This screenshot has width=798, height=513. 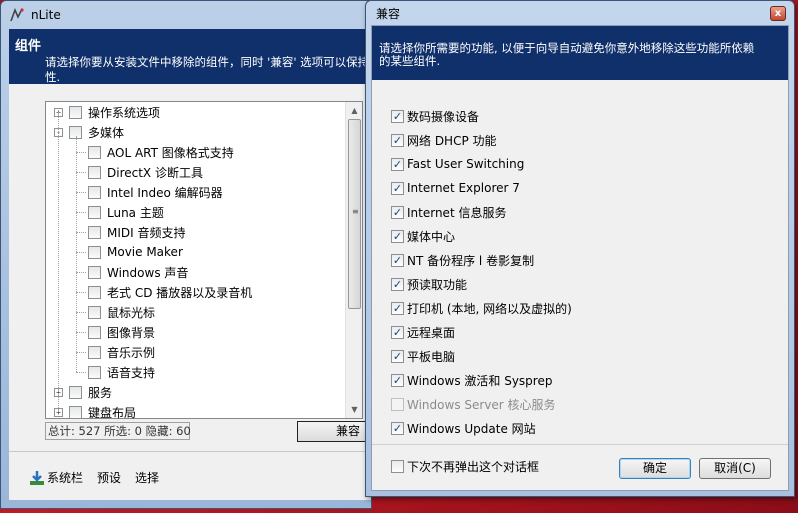 I want to click on compat-option: ✓ Windows Update 网站, so click(x=463, y=428).